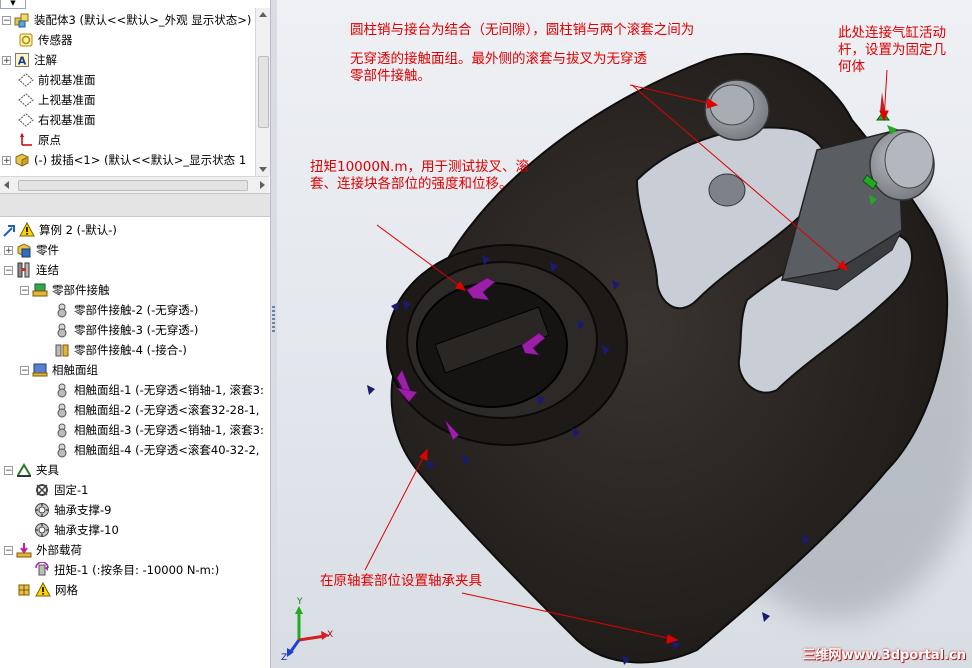 Image resolution: width=972 pixels, height=668 pixels. I want to click on tree-horizontal-scrollbar, so click(134, 184).